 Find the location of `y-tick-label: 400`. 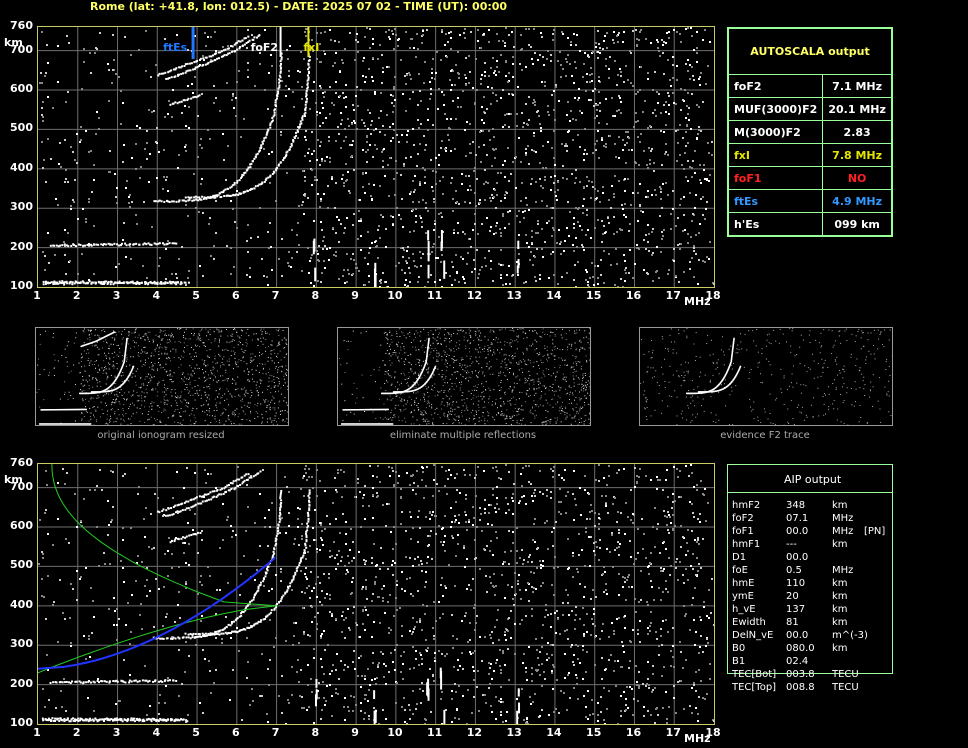

y-tick-label: 400 is located at coordinates (21, 167).